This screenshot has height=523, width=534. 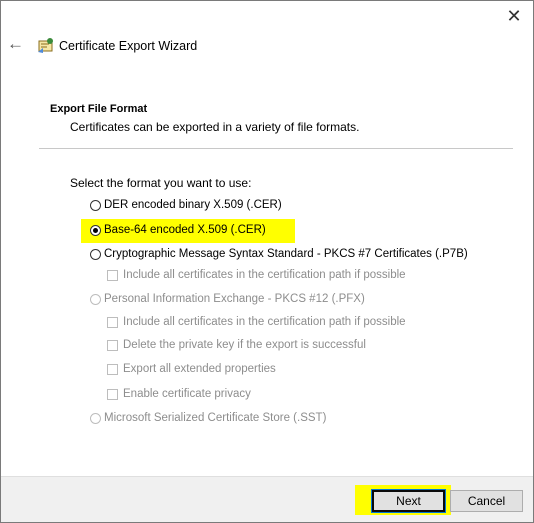 I want to click on option-label: Enable certificate privacy, so click(x=187, y=394).